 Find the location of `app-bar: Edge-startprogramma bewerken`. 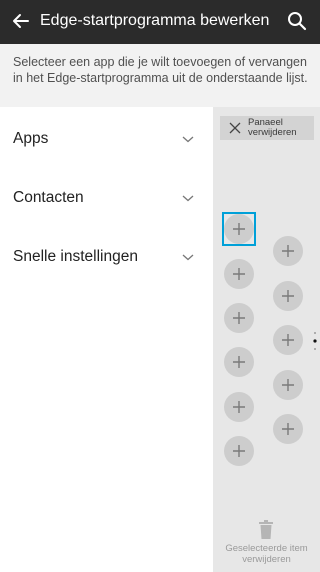

app-bar: Edge-startprogramma bewerken is located at coordinates (160, 22).